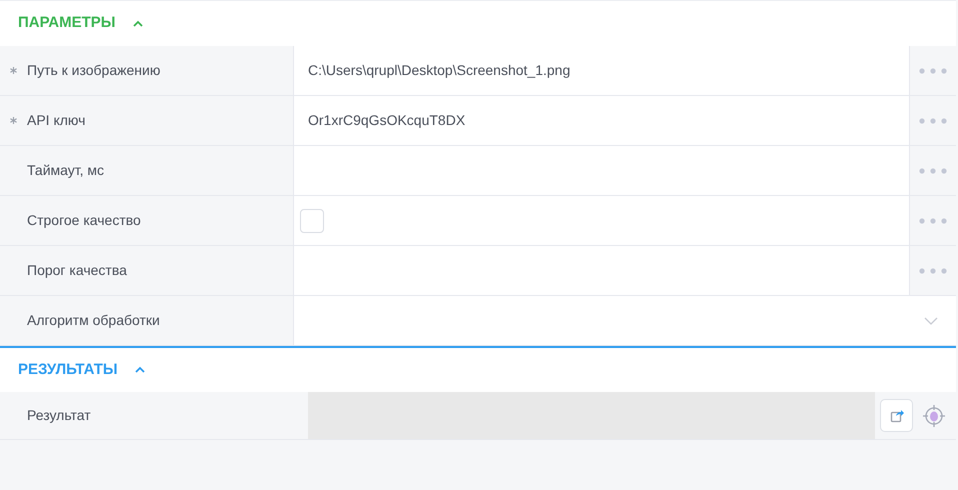 This screenshot has width=958, height=490. Describe the element at coordinates (56, 120) in the screenshot. I see `field-label: API ключ` at that location.